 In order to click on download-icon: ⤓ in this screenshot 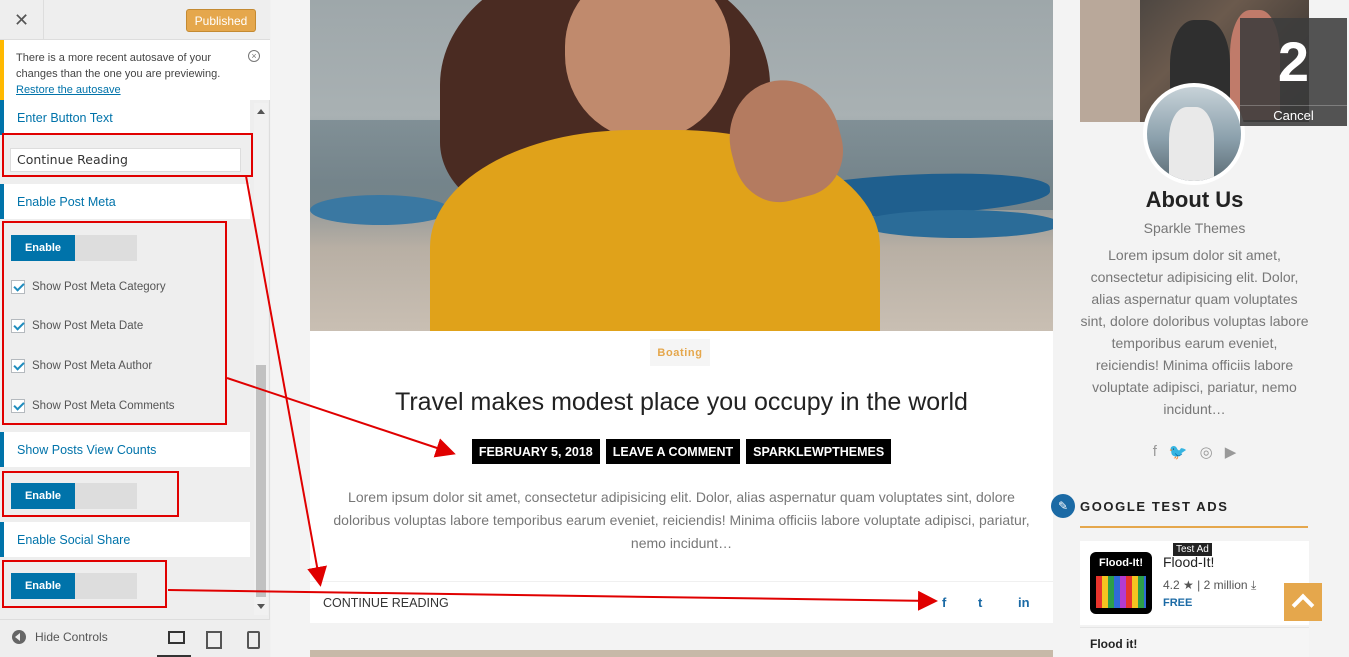, I will do `click(1253, 585)`.